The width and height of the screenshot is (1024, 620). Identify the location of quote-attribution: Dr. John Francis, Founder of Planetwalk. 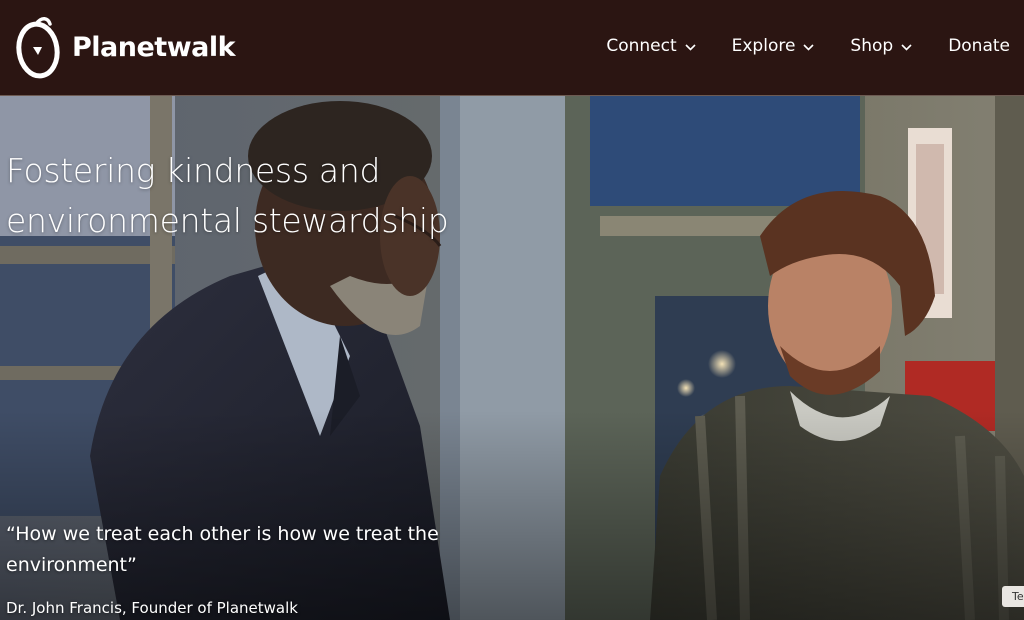
(152, 608).